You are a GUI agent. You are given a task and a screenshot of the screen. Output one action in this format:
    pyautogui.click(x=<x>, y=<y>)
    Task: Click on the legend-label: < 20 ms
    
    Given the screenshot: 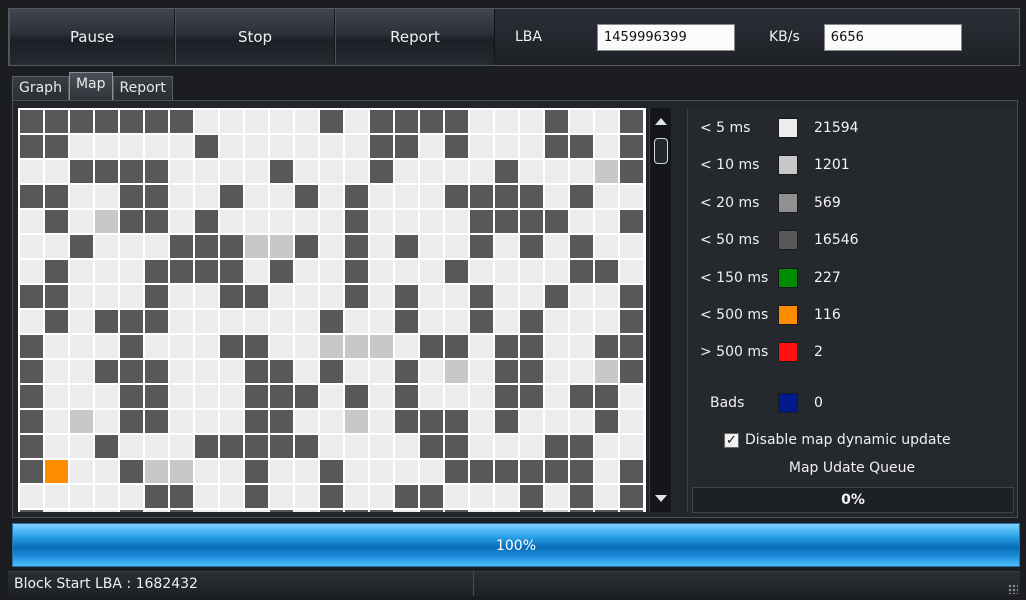 What is the action you would take?
    pyautogui.click(x=730, y=203)
    